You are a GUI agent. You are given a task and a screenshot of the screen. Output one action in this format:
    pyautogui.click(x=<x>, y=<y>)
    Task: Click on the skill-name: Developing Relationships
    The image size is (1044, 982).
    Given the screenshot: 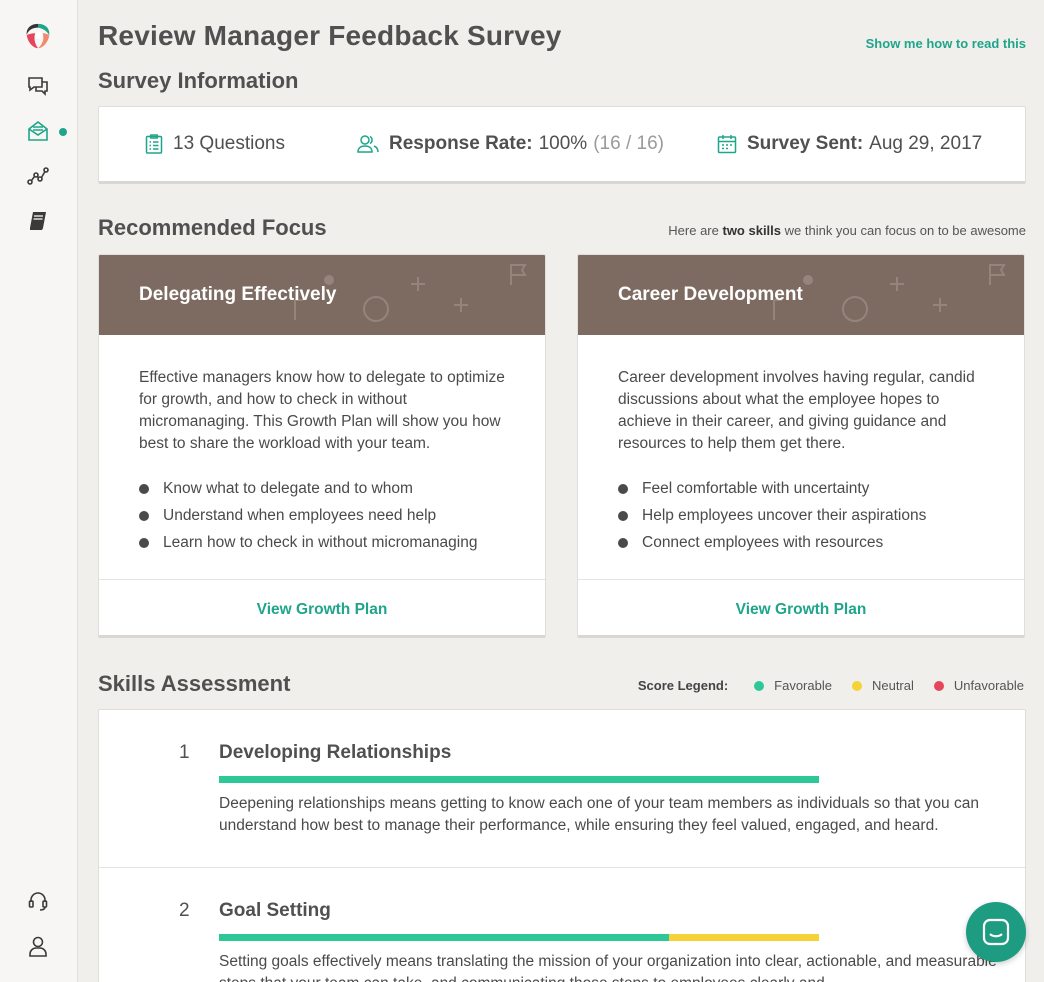 What is the action you would take?
    pyautogui.click(x=335, y=752)
    